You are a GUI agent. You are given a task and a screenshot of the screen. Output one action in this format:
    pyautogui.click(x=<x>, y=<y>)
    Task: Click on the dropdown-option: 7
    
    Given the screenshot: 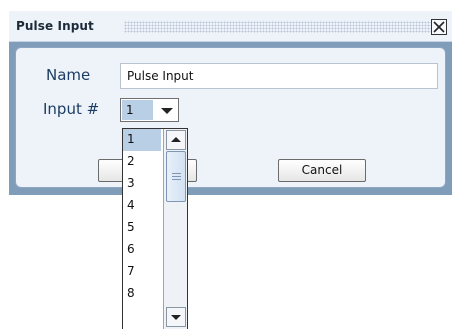 What is the action you would take?
    pyautogui.click(x=142, y=272)
    